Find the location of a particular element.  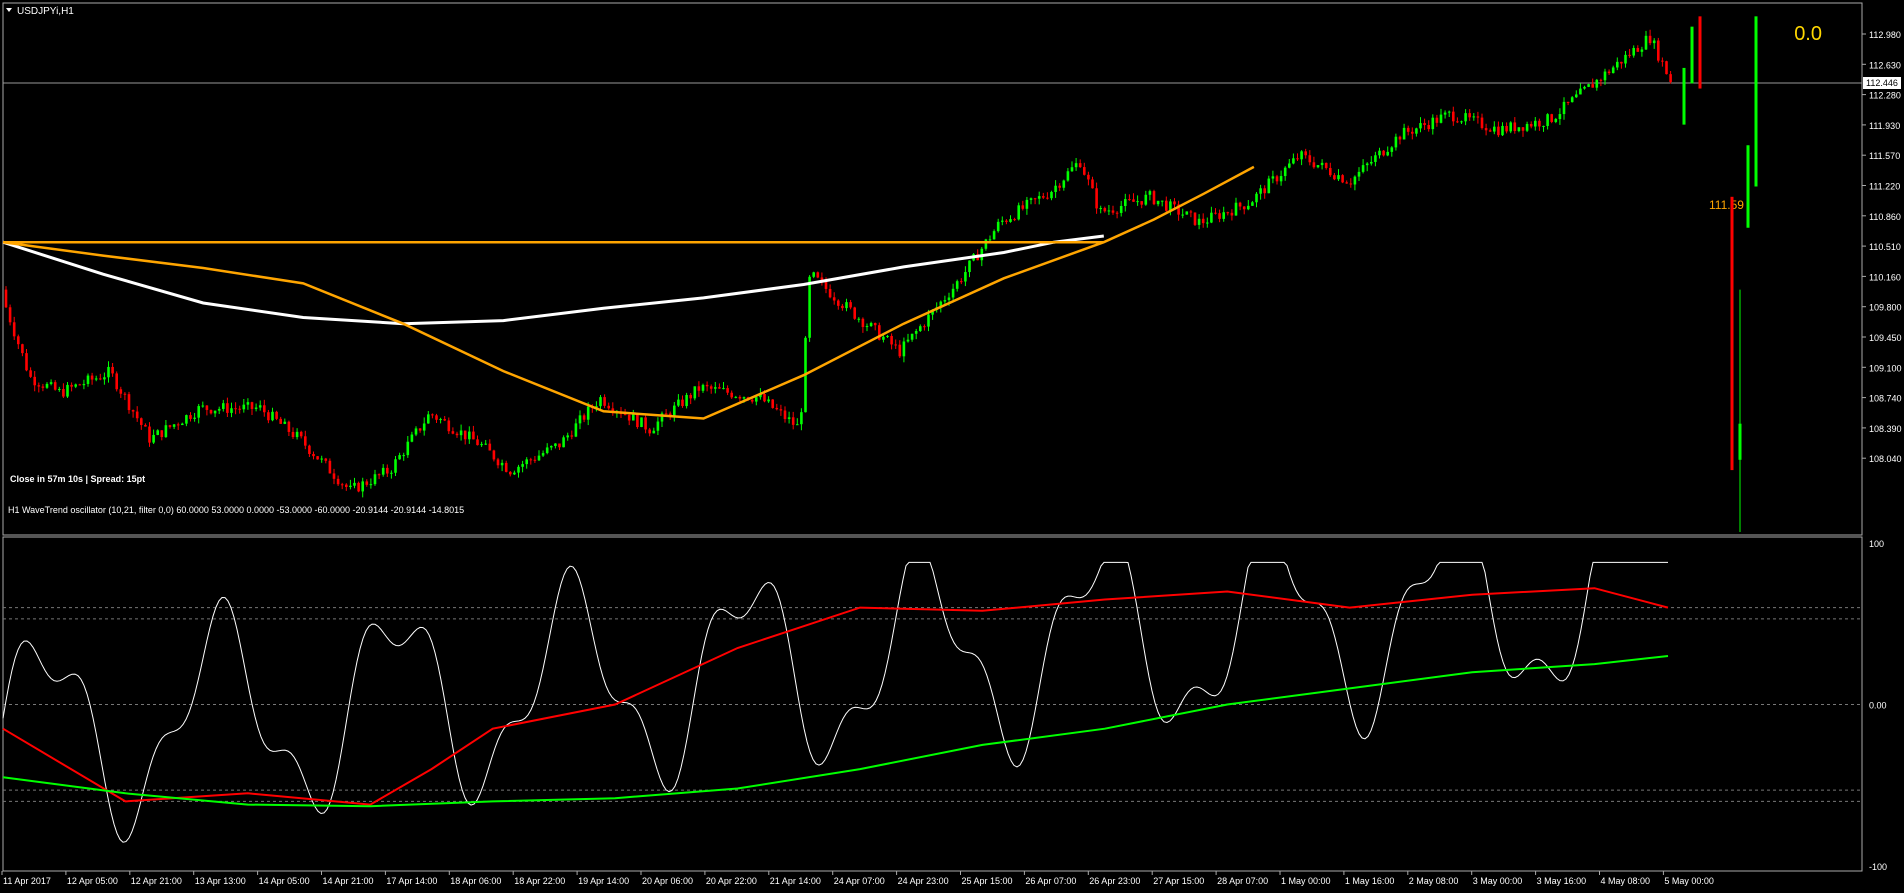

current-price-label: 112.446 is located at coordinates (1882, 83).